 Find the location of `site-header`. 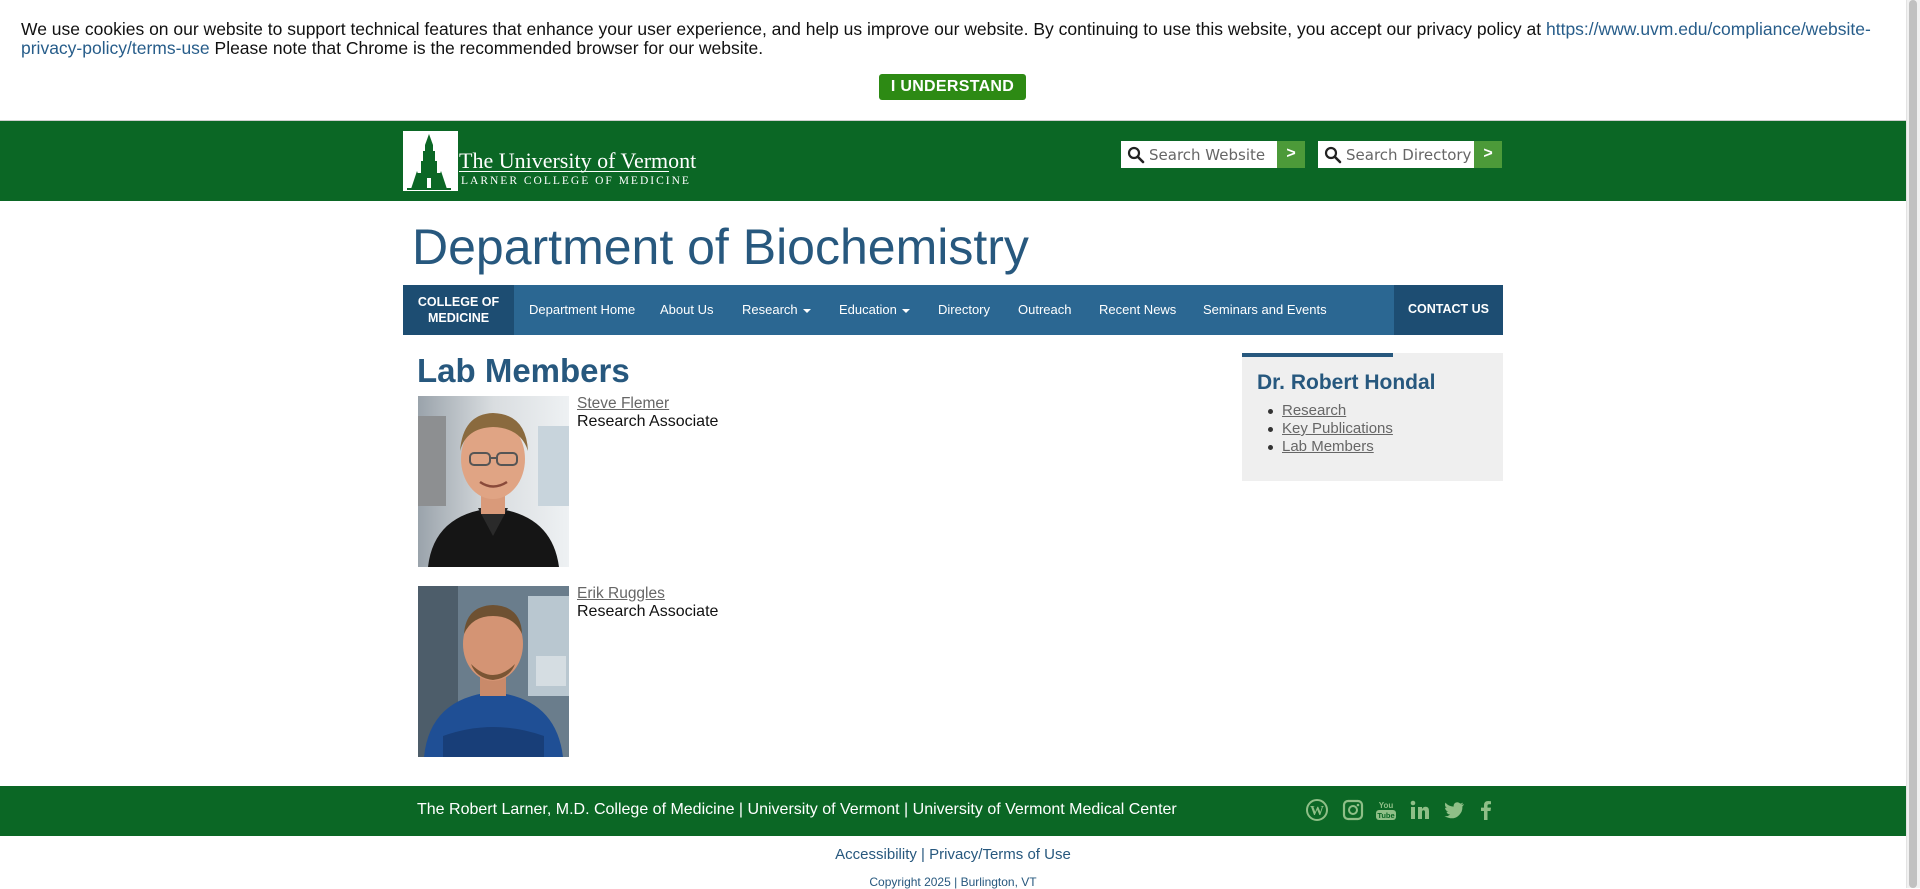

site-header is located at coordinates (953, 161).